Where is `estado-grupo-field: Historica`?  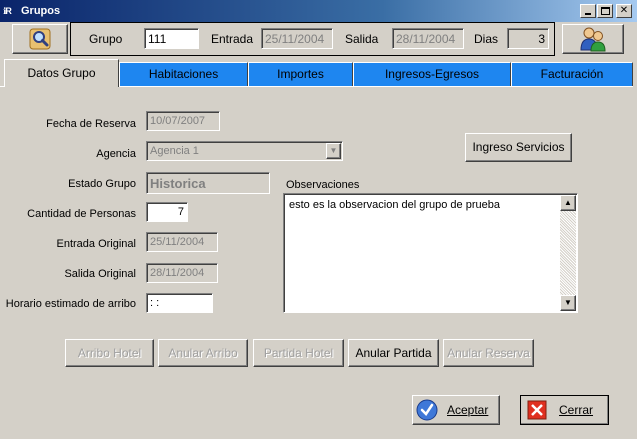 estado-grupo-field: Historica is located at coordinates (208, 183).